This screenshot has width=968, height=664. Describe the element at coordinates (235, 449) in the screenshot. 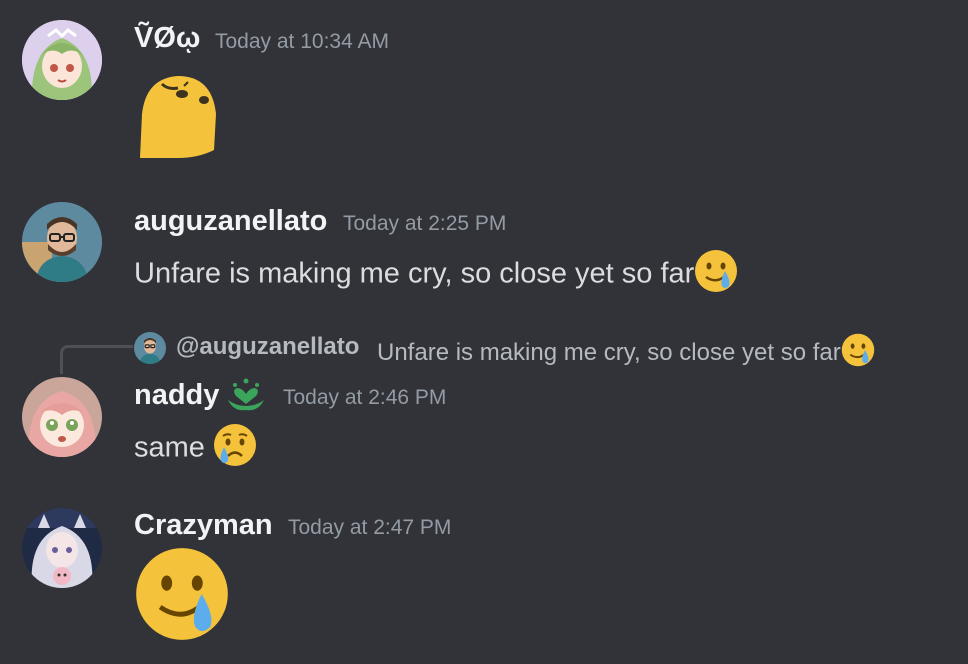

I see `crying-face-emoji` at that location.